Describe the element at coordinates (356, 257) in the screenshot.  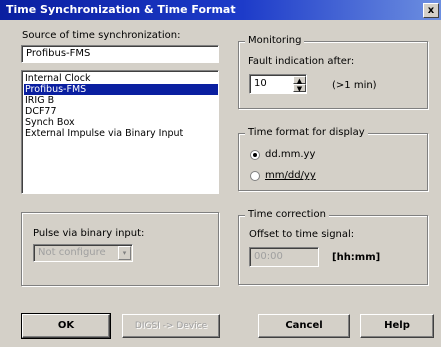
I see `offset-unit: [hh:mm]` at that location.